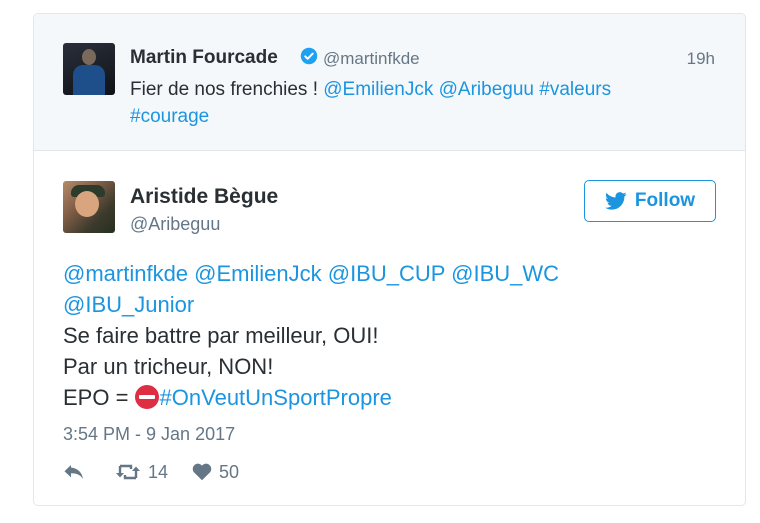  I want to click on author-handle: @Aribeguu, so click(175, 224).